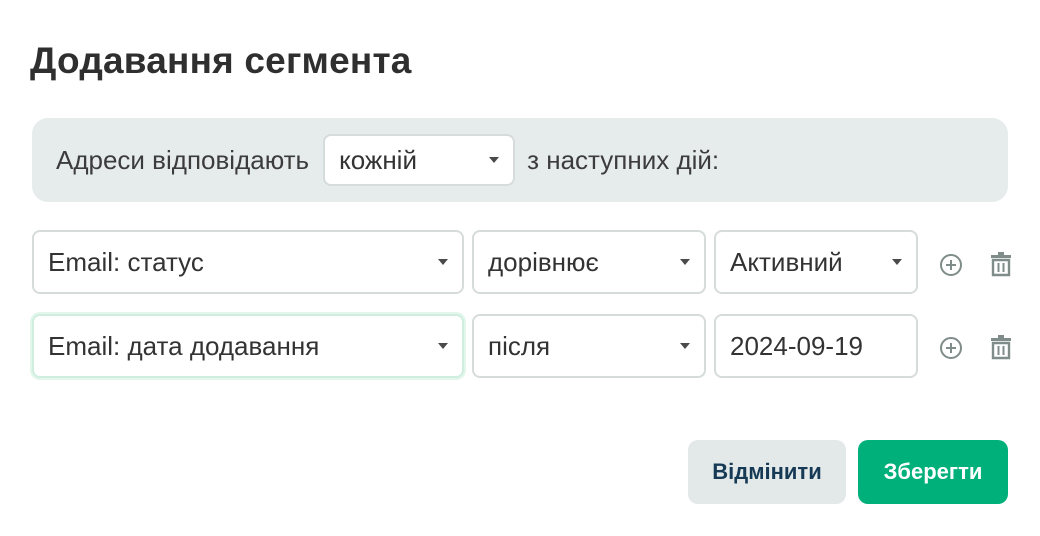 This screenshot has width=1040, height=536. I want to click on condition-field-select: Email: дата додавання, so click(248, 346).